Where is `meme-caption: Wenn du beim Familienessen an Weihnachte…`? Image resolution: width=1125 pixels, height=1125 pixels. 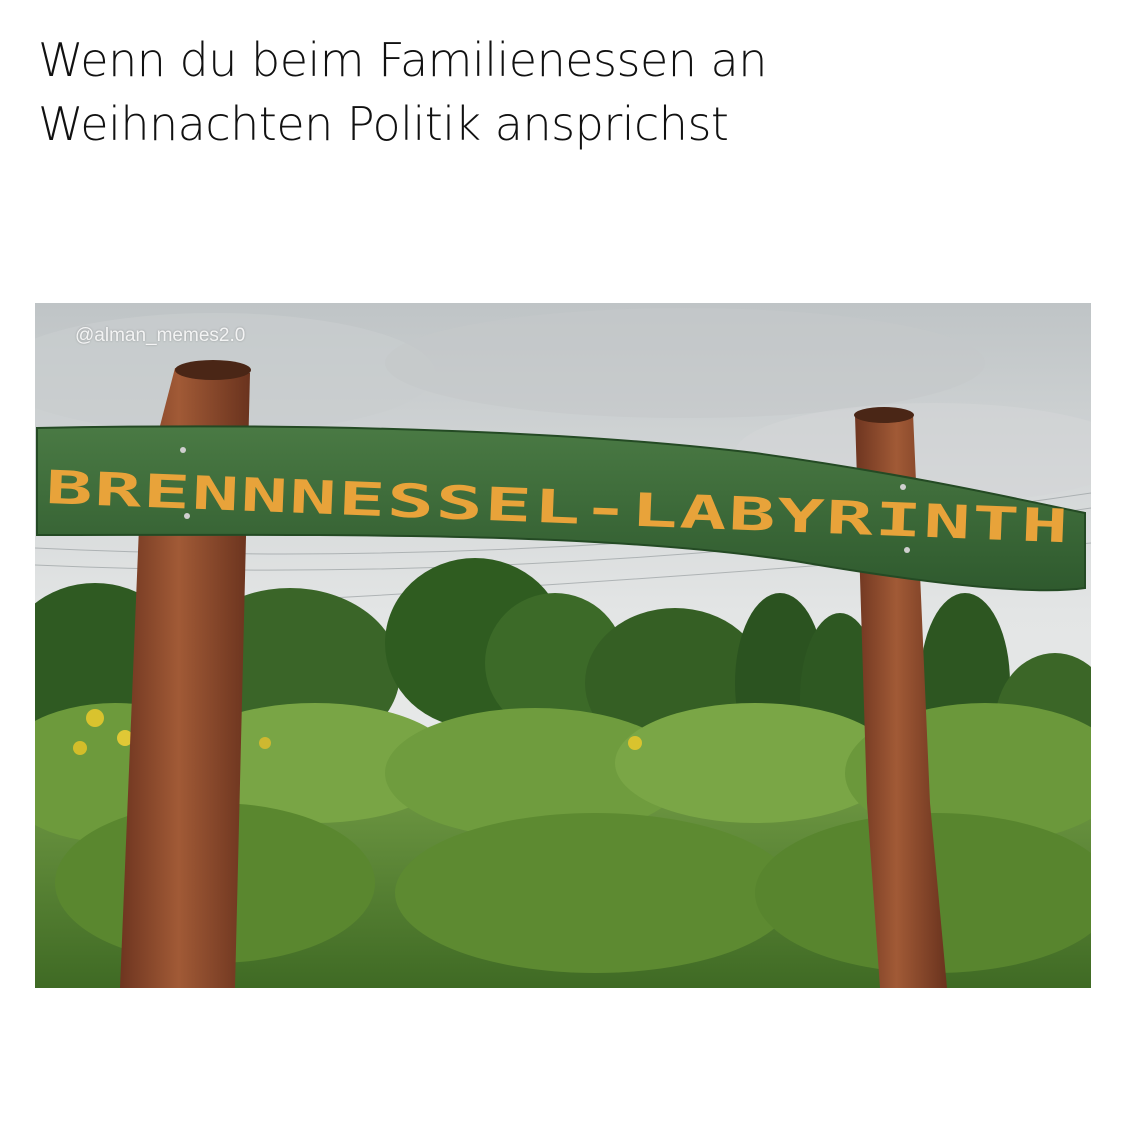
meme-caption: Wenn du beim Familienessen an Weihnachte… is located at coordinates (563, 92).